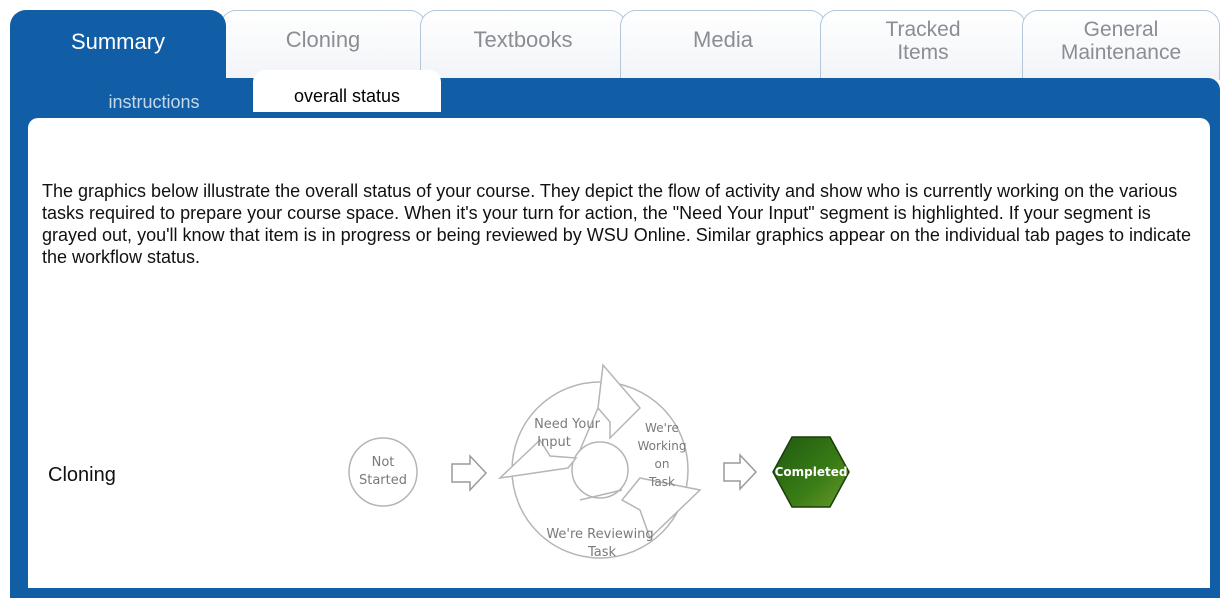  What do you see at coordinates (923, 29) in the screenshot?
I see `tab-tracked-items-line1: Tracked` at bounding box center [923, 29].